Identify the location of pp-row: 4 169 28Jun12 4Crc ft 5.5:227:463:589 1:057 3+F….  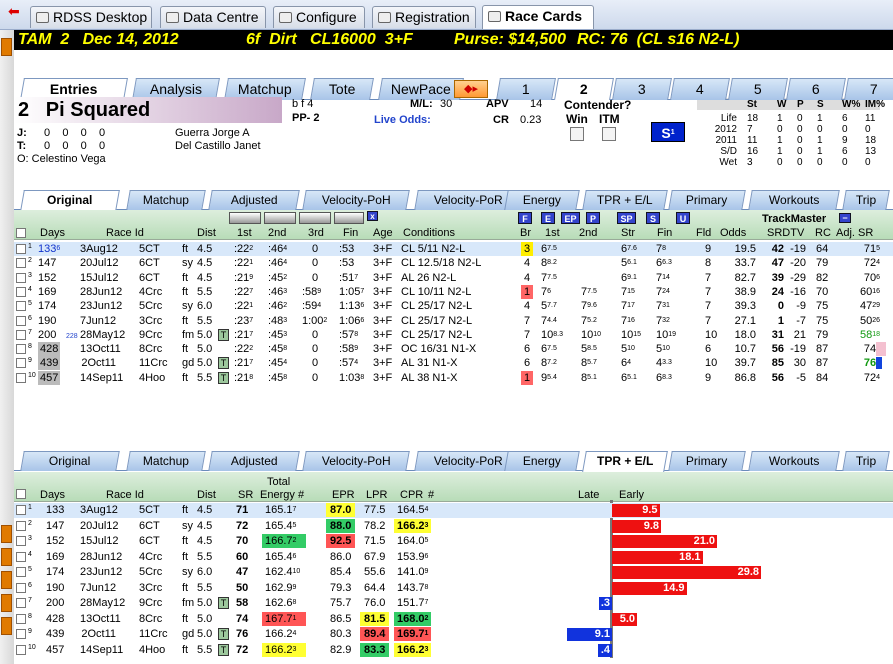
(453, 291).